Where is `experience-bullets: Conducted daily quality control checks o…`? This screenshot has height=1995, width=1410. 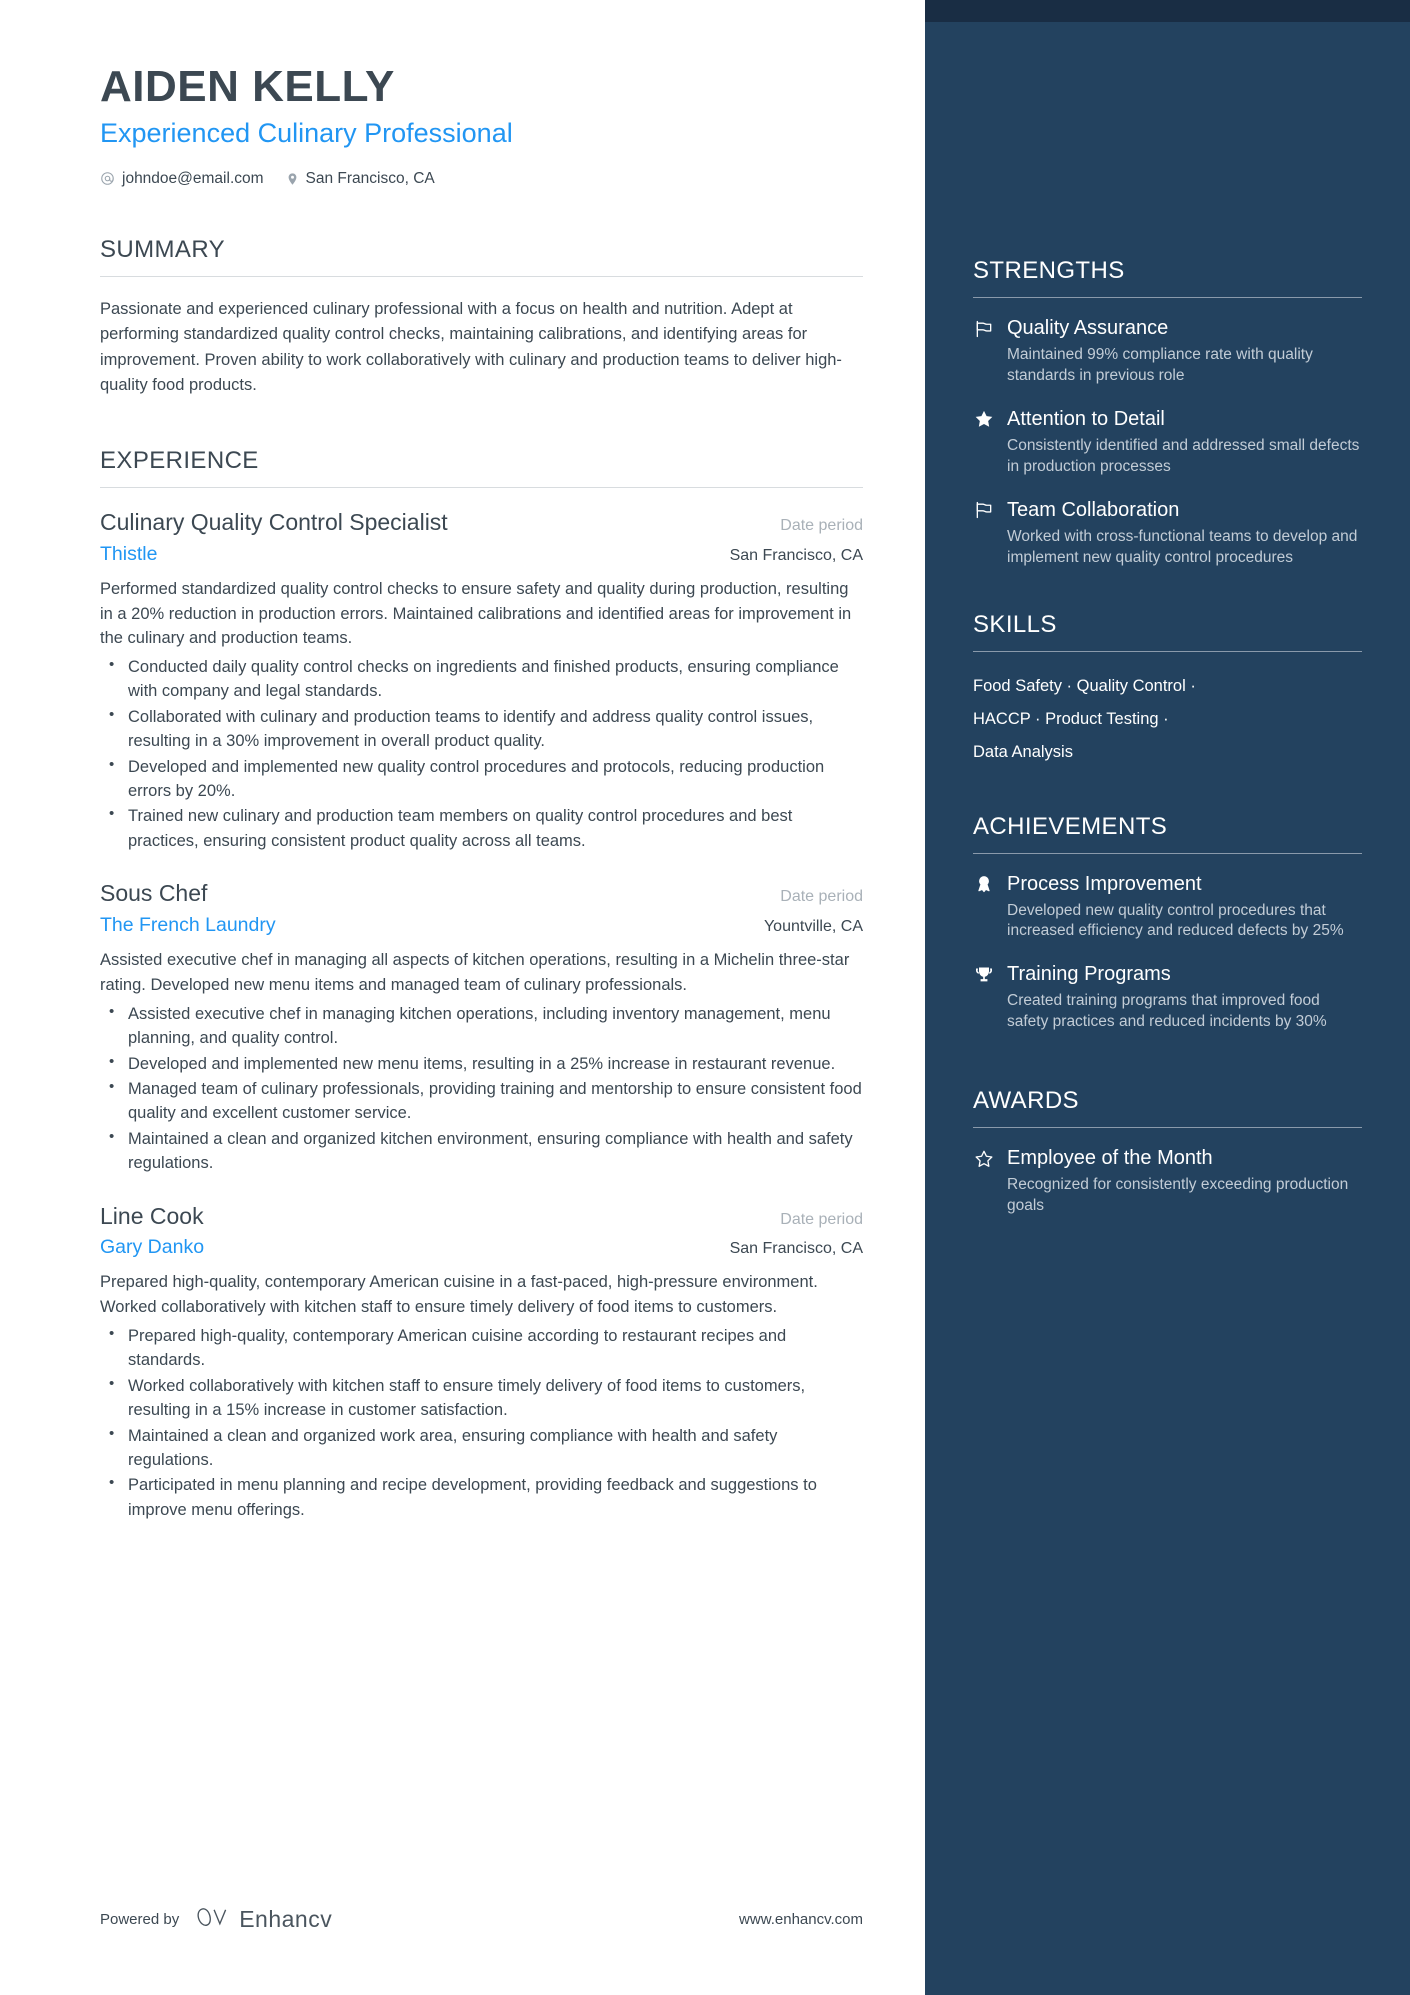
experience-bullets: Conducted daily quality control checks o… is located at coordinates (481, 753).